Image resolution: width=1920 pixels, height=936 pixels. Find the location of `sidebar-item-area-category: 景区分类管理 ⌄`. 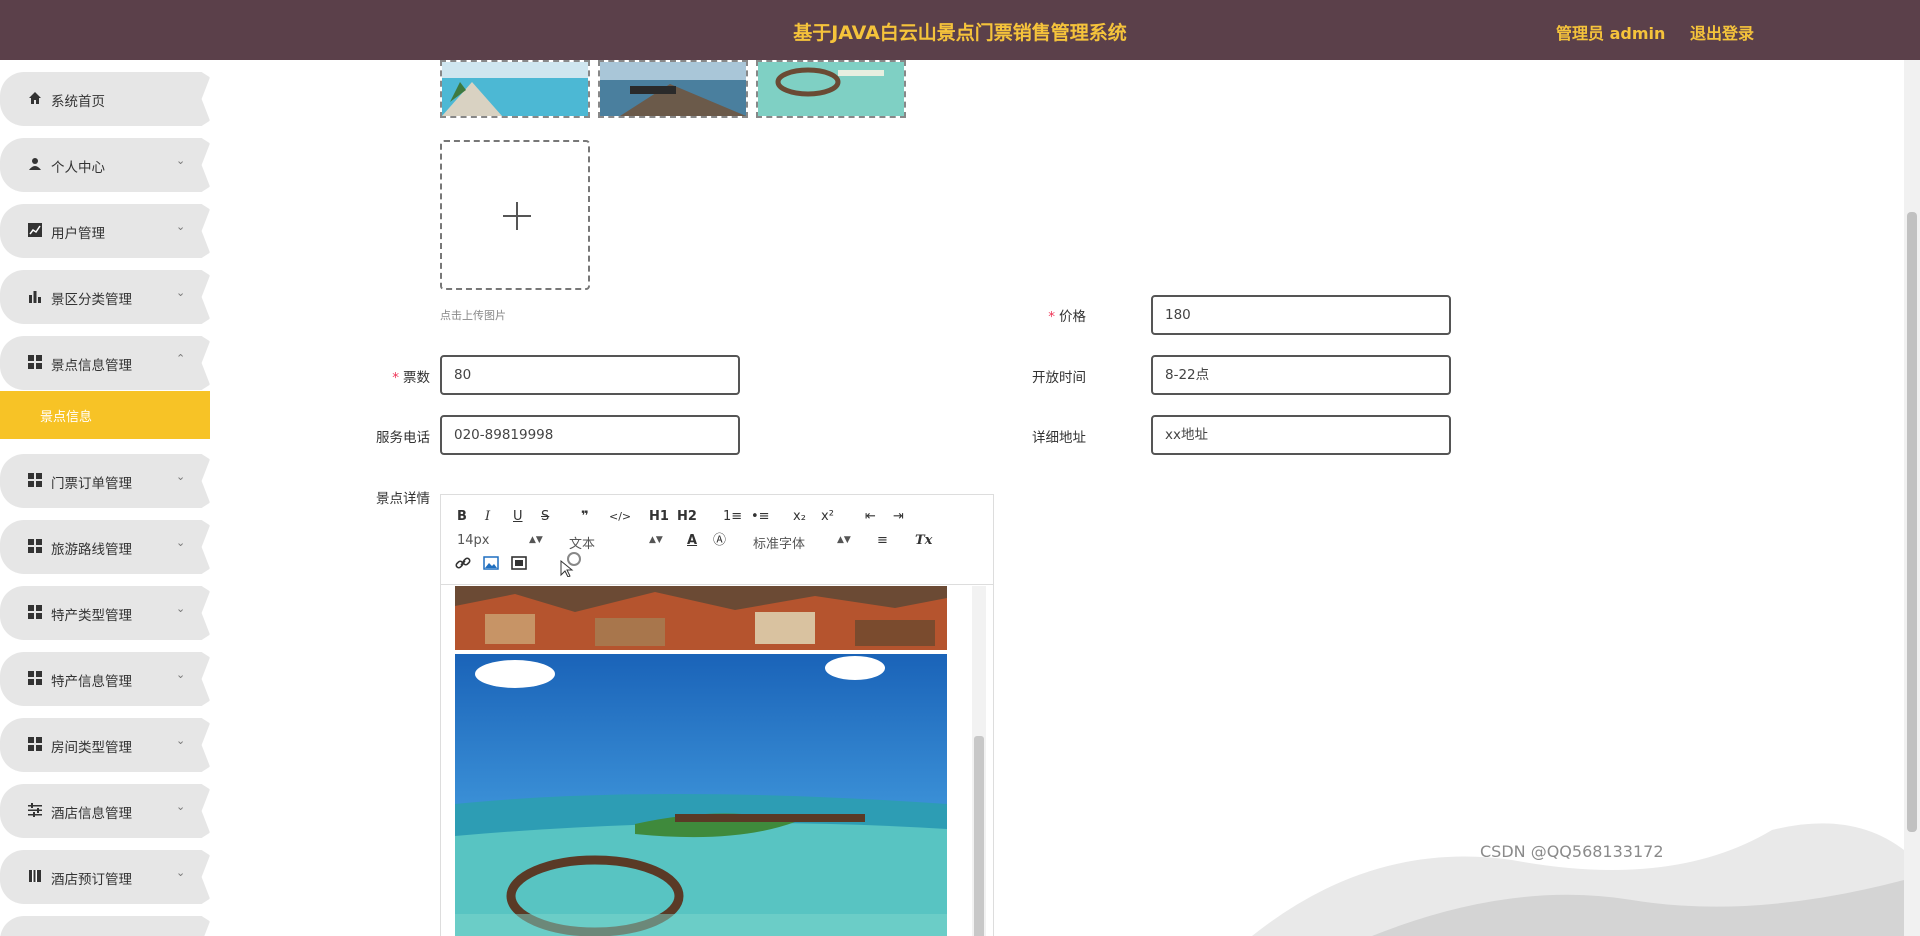

sidebar-item-area-category: 景区分类管理 ⌄ is located at coordinates (105, 297).